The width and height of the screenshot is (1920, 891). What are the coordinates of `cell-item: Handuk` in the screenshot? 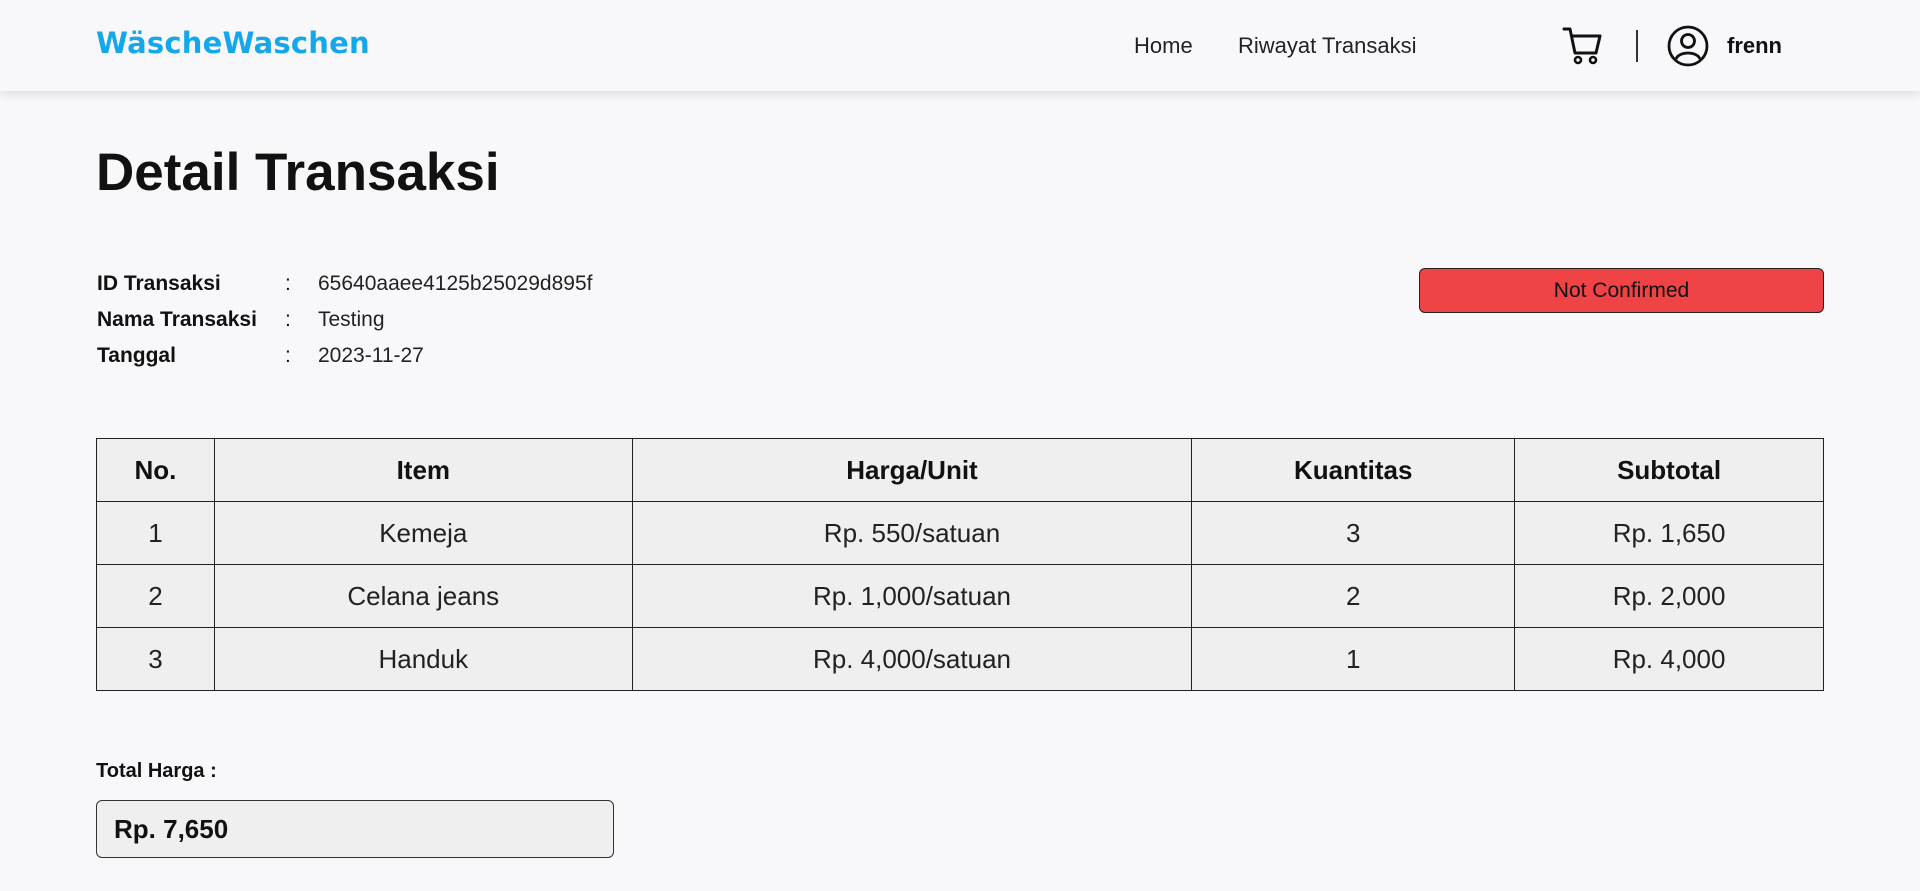 It's located at (423, 659).